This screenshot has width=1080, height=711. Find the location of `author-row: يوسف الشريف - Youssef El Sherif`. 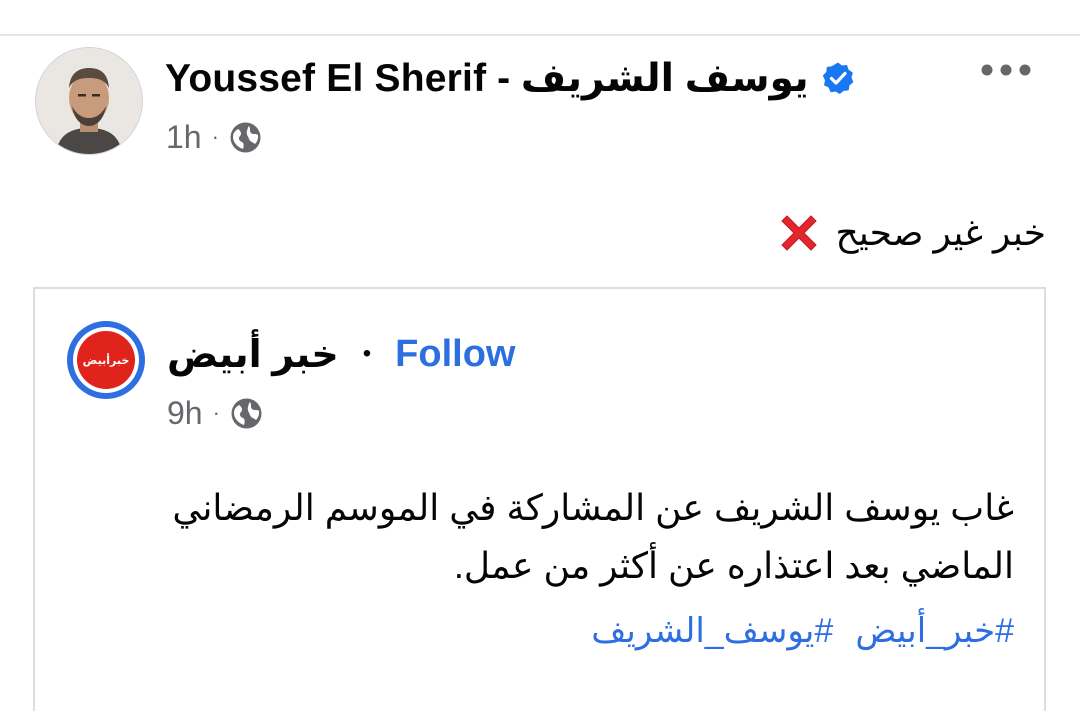

author-row: يوسف الشريف - Youssef El Sherif is located at coordinates (510, 78).